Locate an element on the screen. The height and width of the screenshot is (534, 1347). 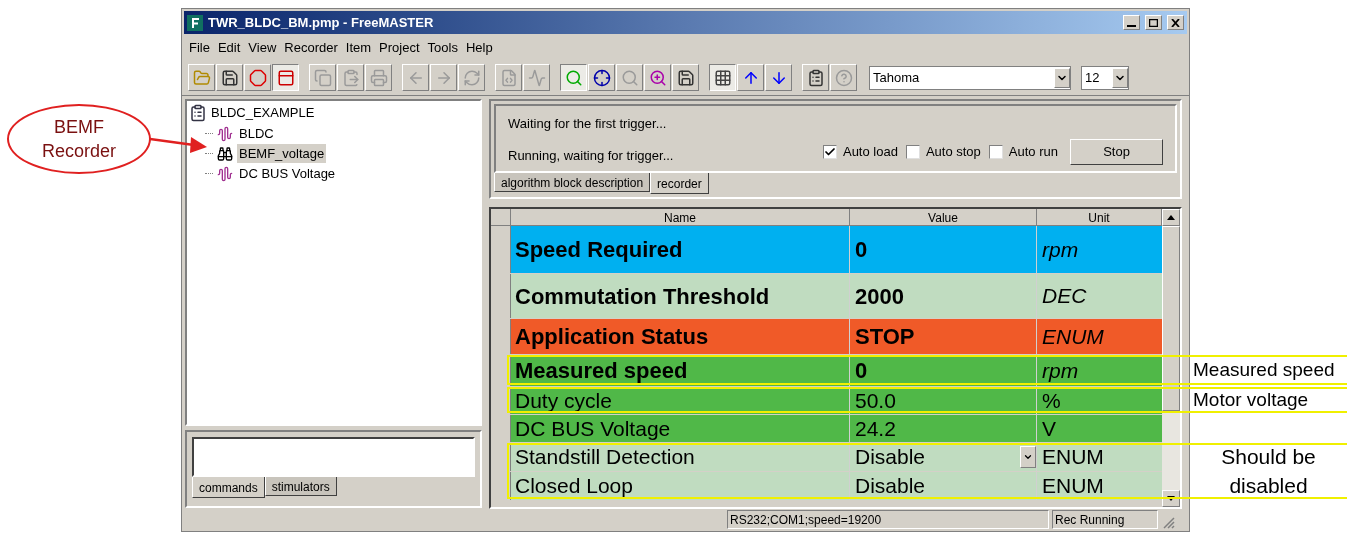
table-cell: 2000 is located at coordinates (943, 296).